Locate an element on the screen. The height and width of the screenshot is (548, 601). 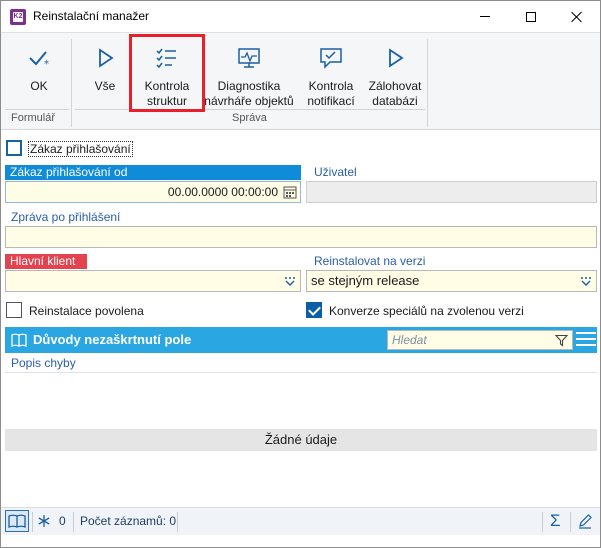
chat-check-icon is located at coordinates (331, 58).